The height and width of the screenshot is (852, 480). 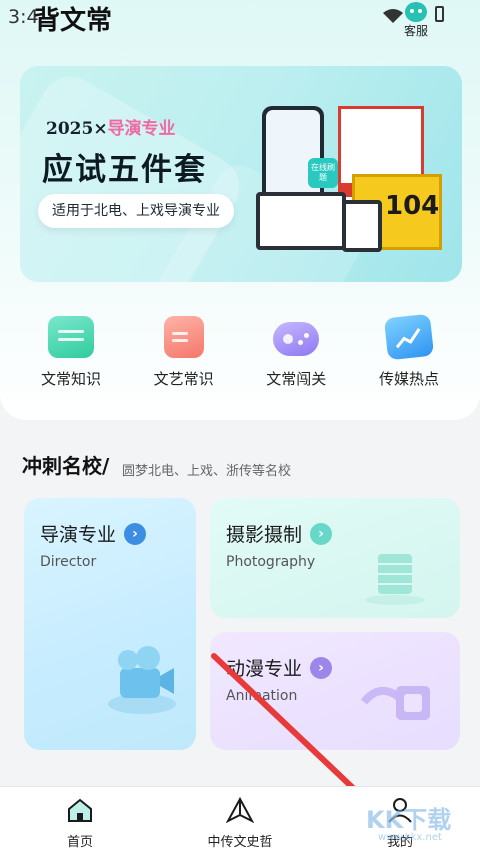 I want to click on film-strip-icon, so click(x=395, y=703).